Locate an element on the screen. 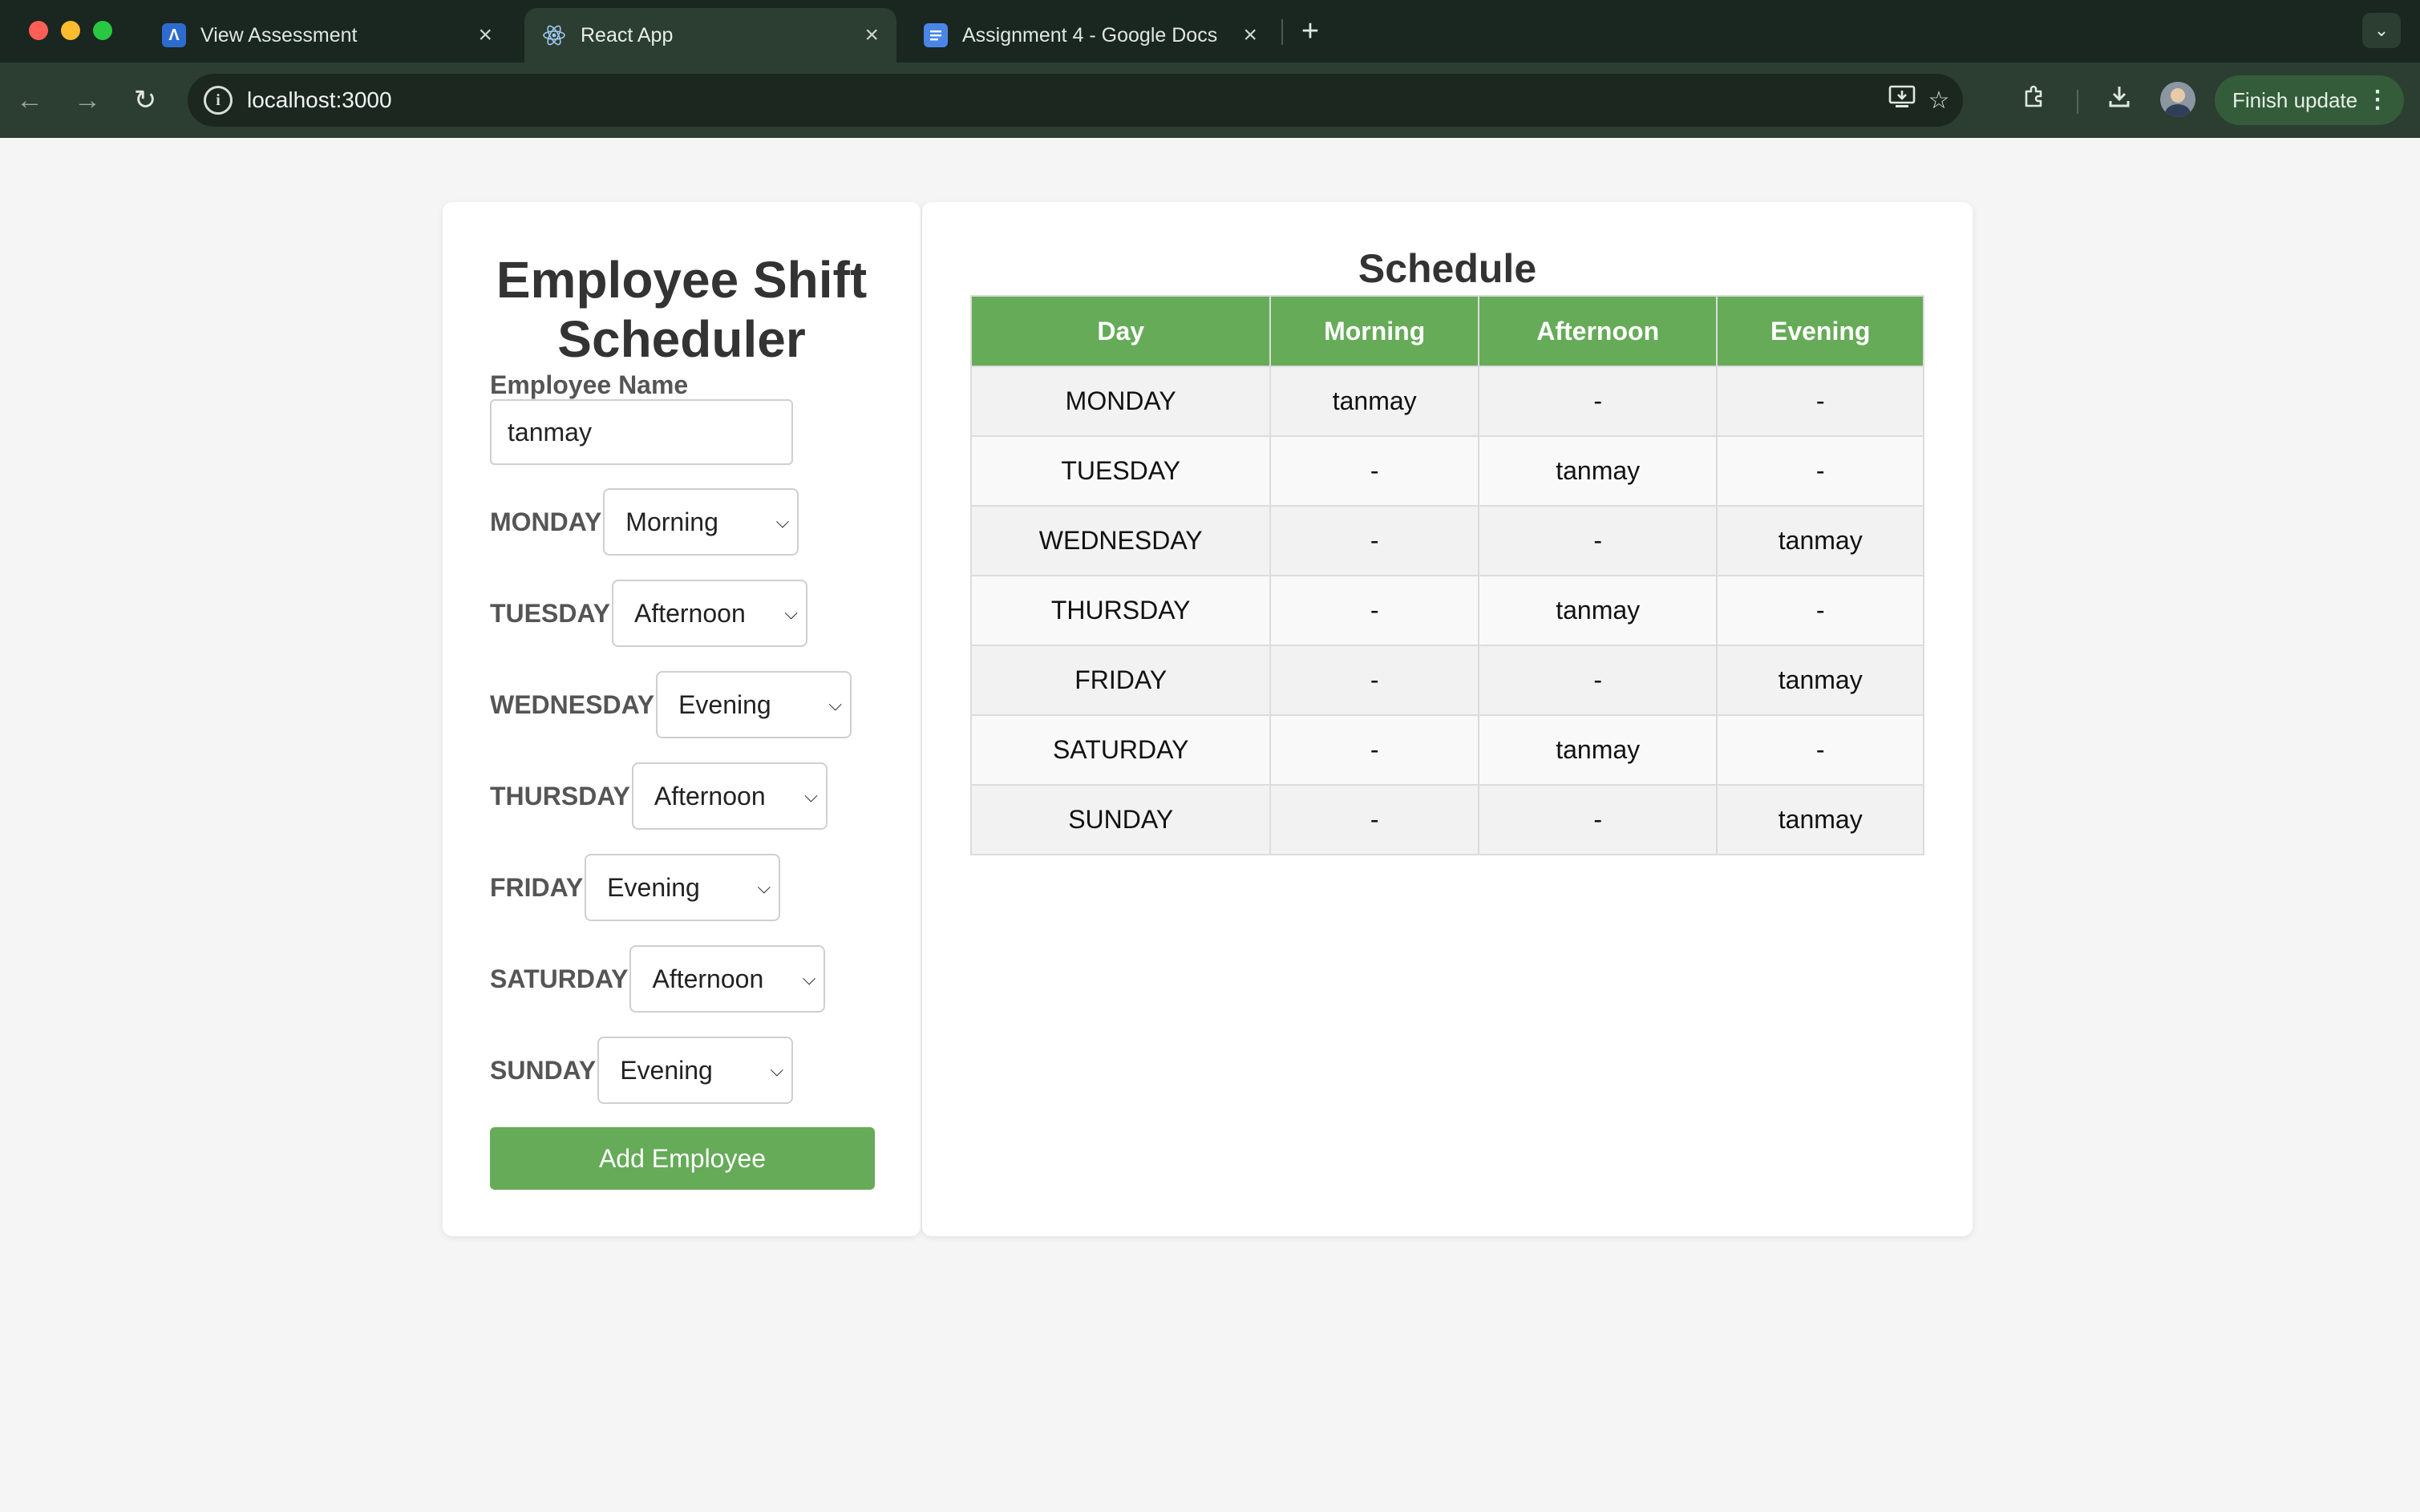  avatar-body is located at coordinates (2178, 111).